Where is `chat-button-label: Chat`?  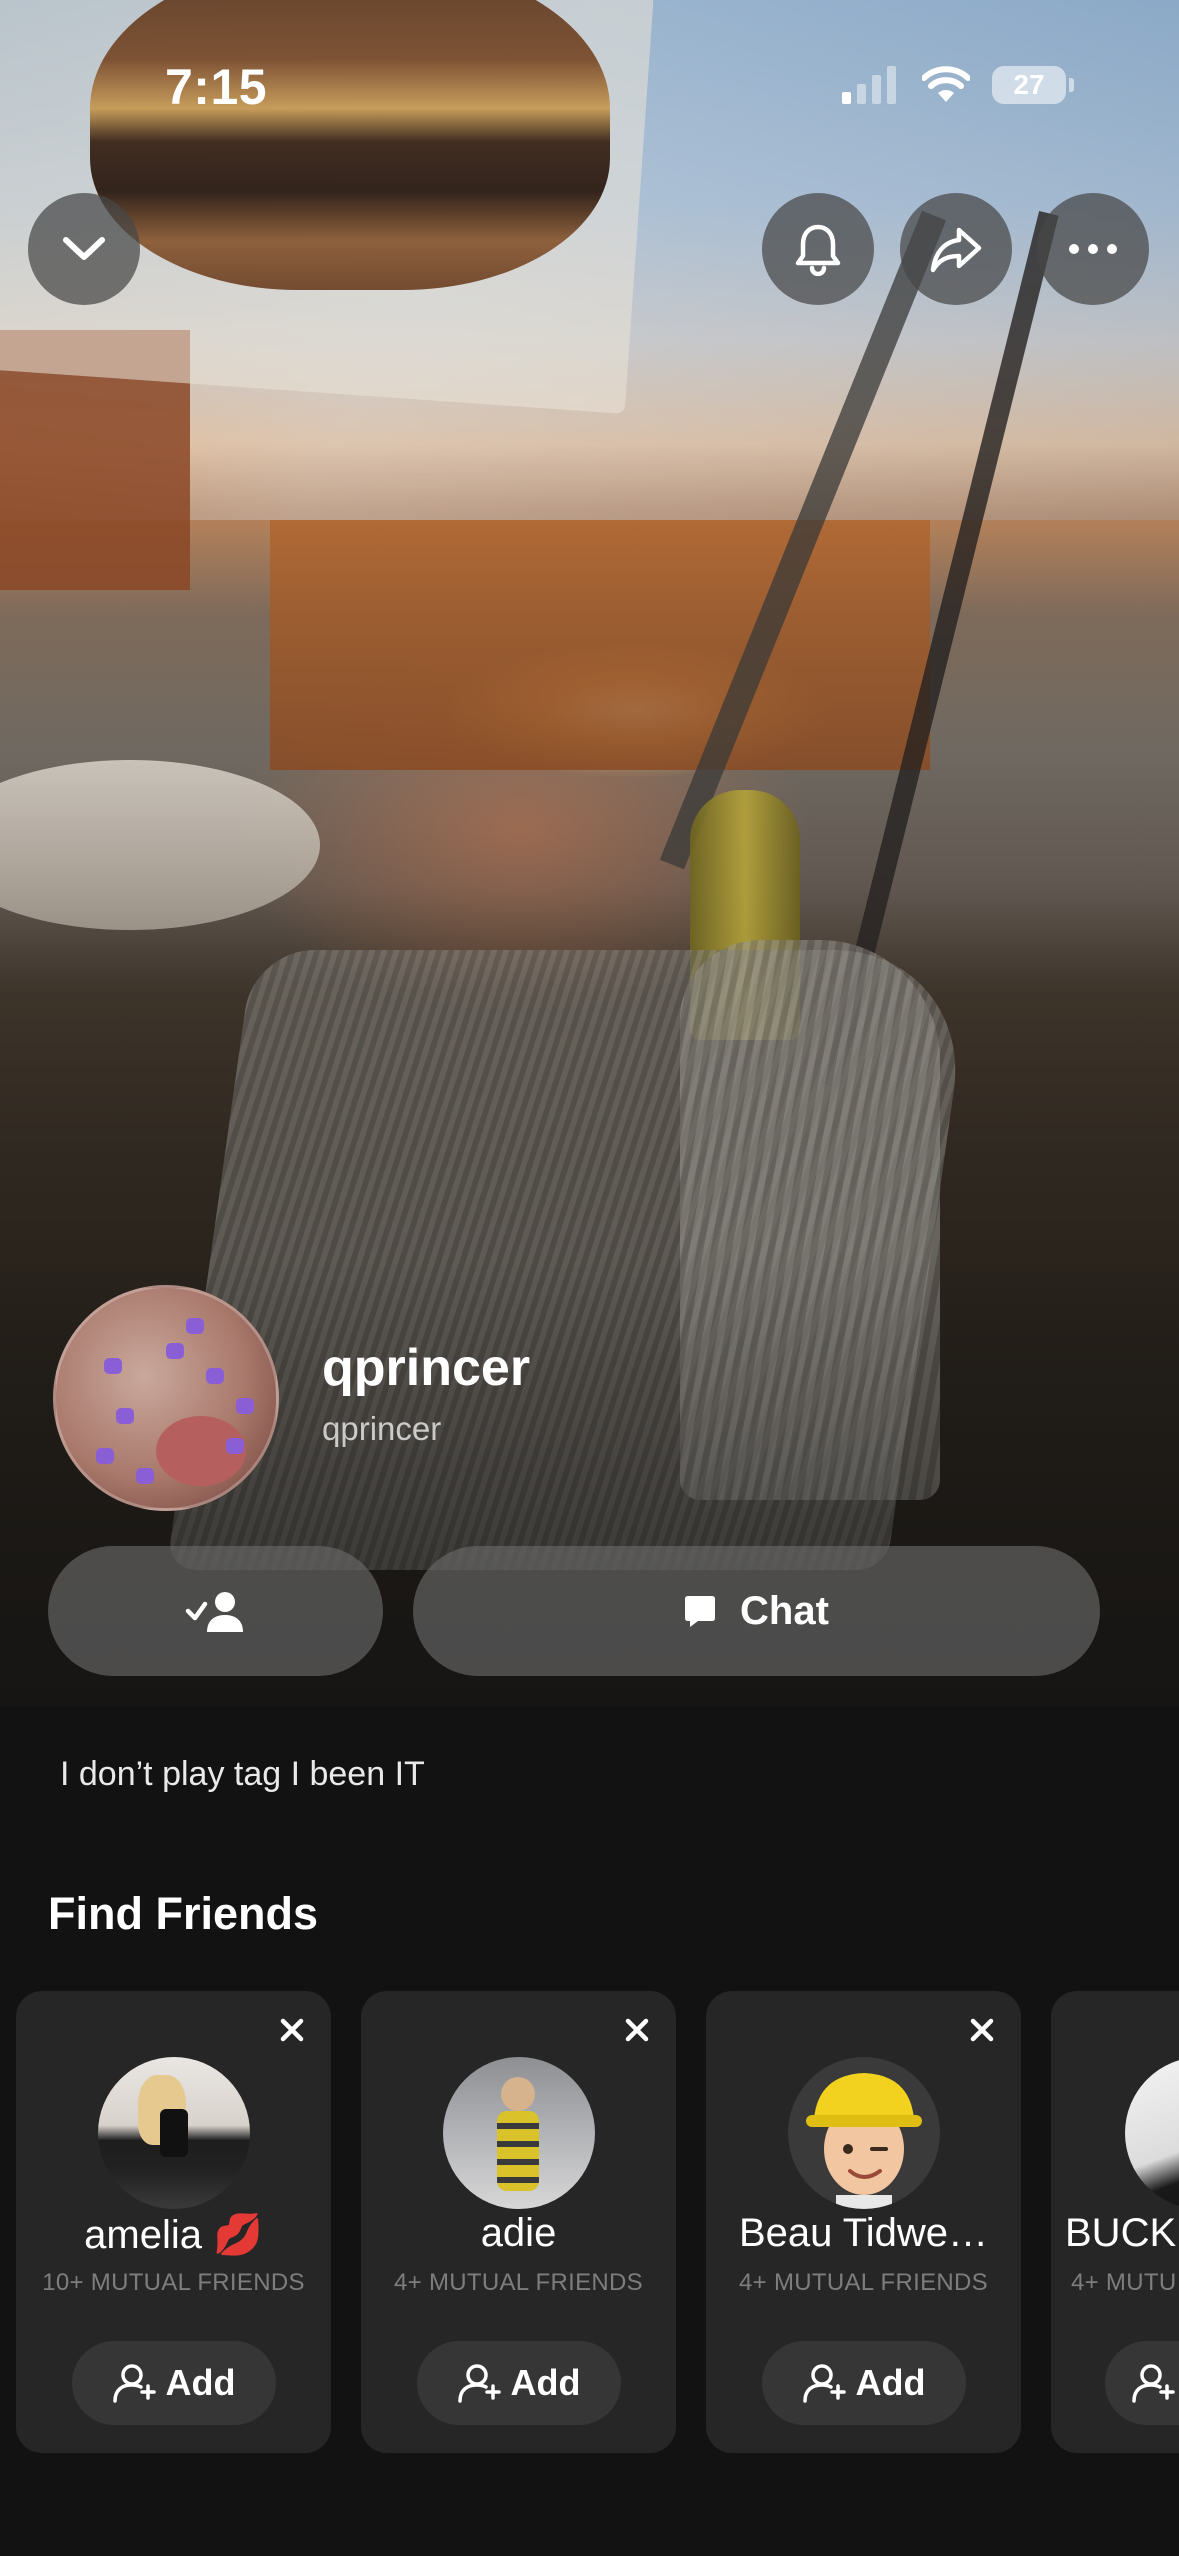 chat-button-label: Chat is located at coordinates (784, 1610).